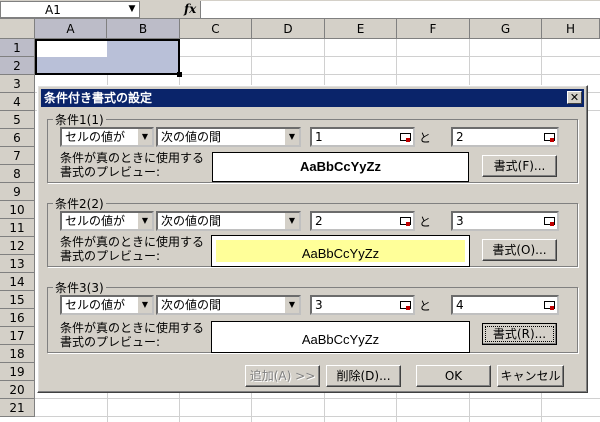  I want to click on condition-2-value2-input: 3, so click(505, 221).